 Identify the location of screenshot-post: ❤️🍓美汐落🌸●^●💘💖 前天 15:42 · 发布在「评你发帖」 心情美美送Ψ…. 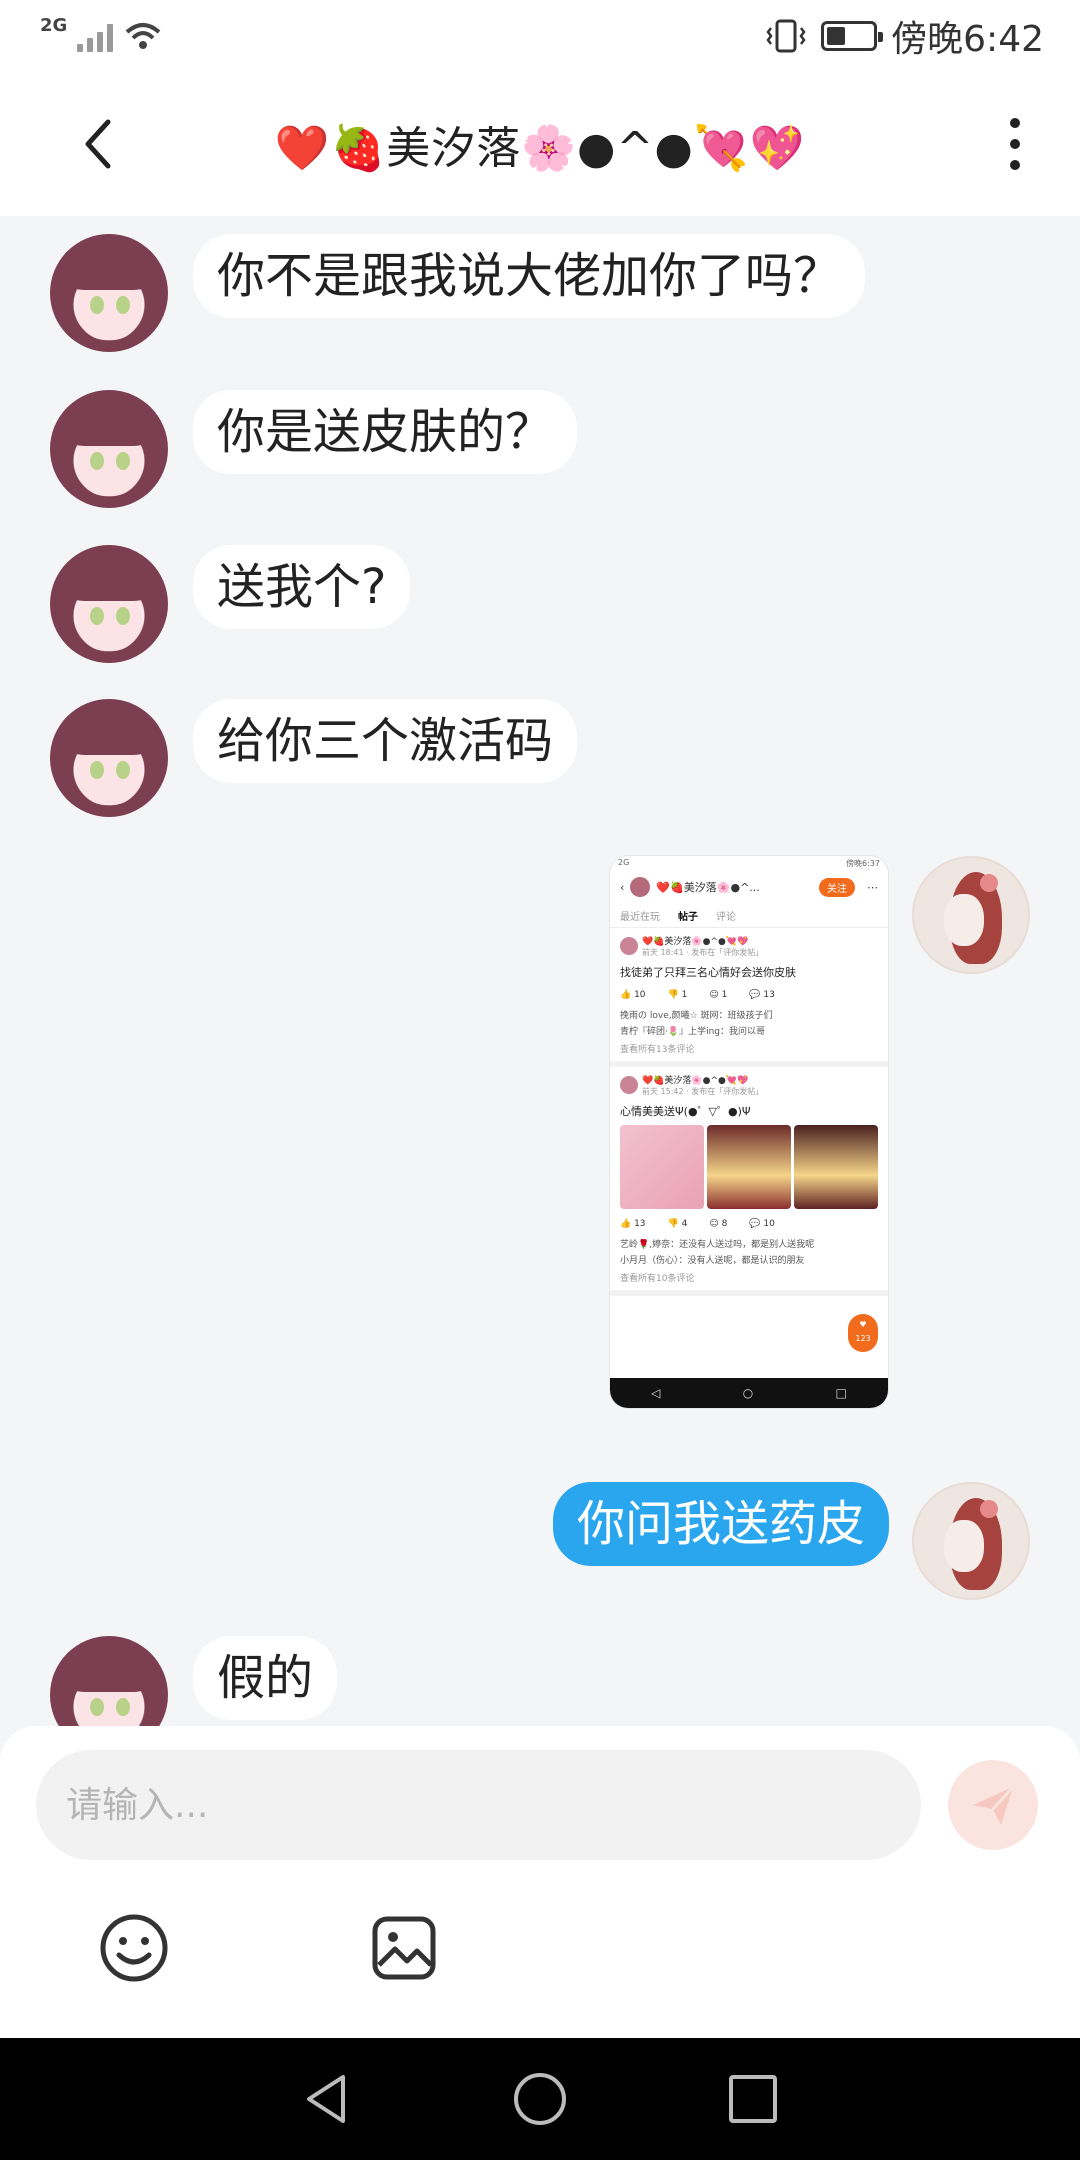
(749, 1209).